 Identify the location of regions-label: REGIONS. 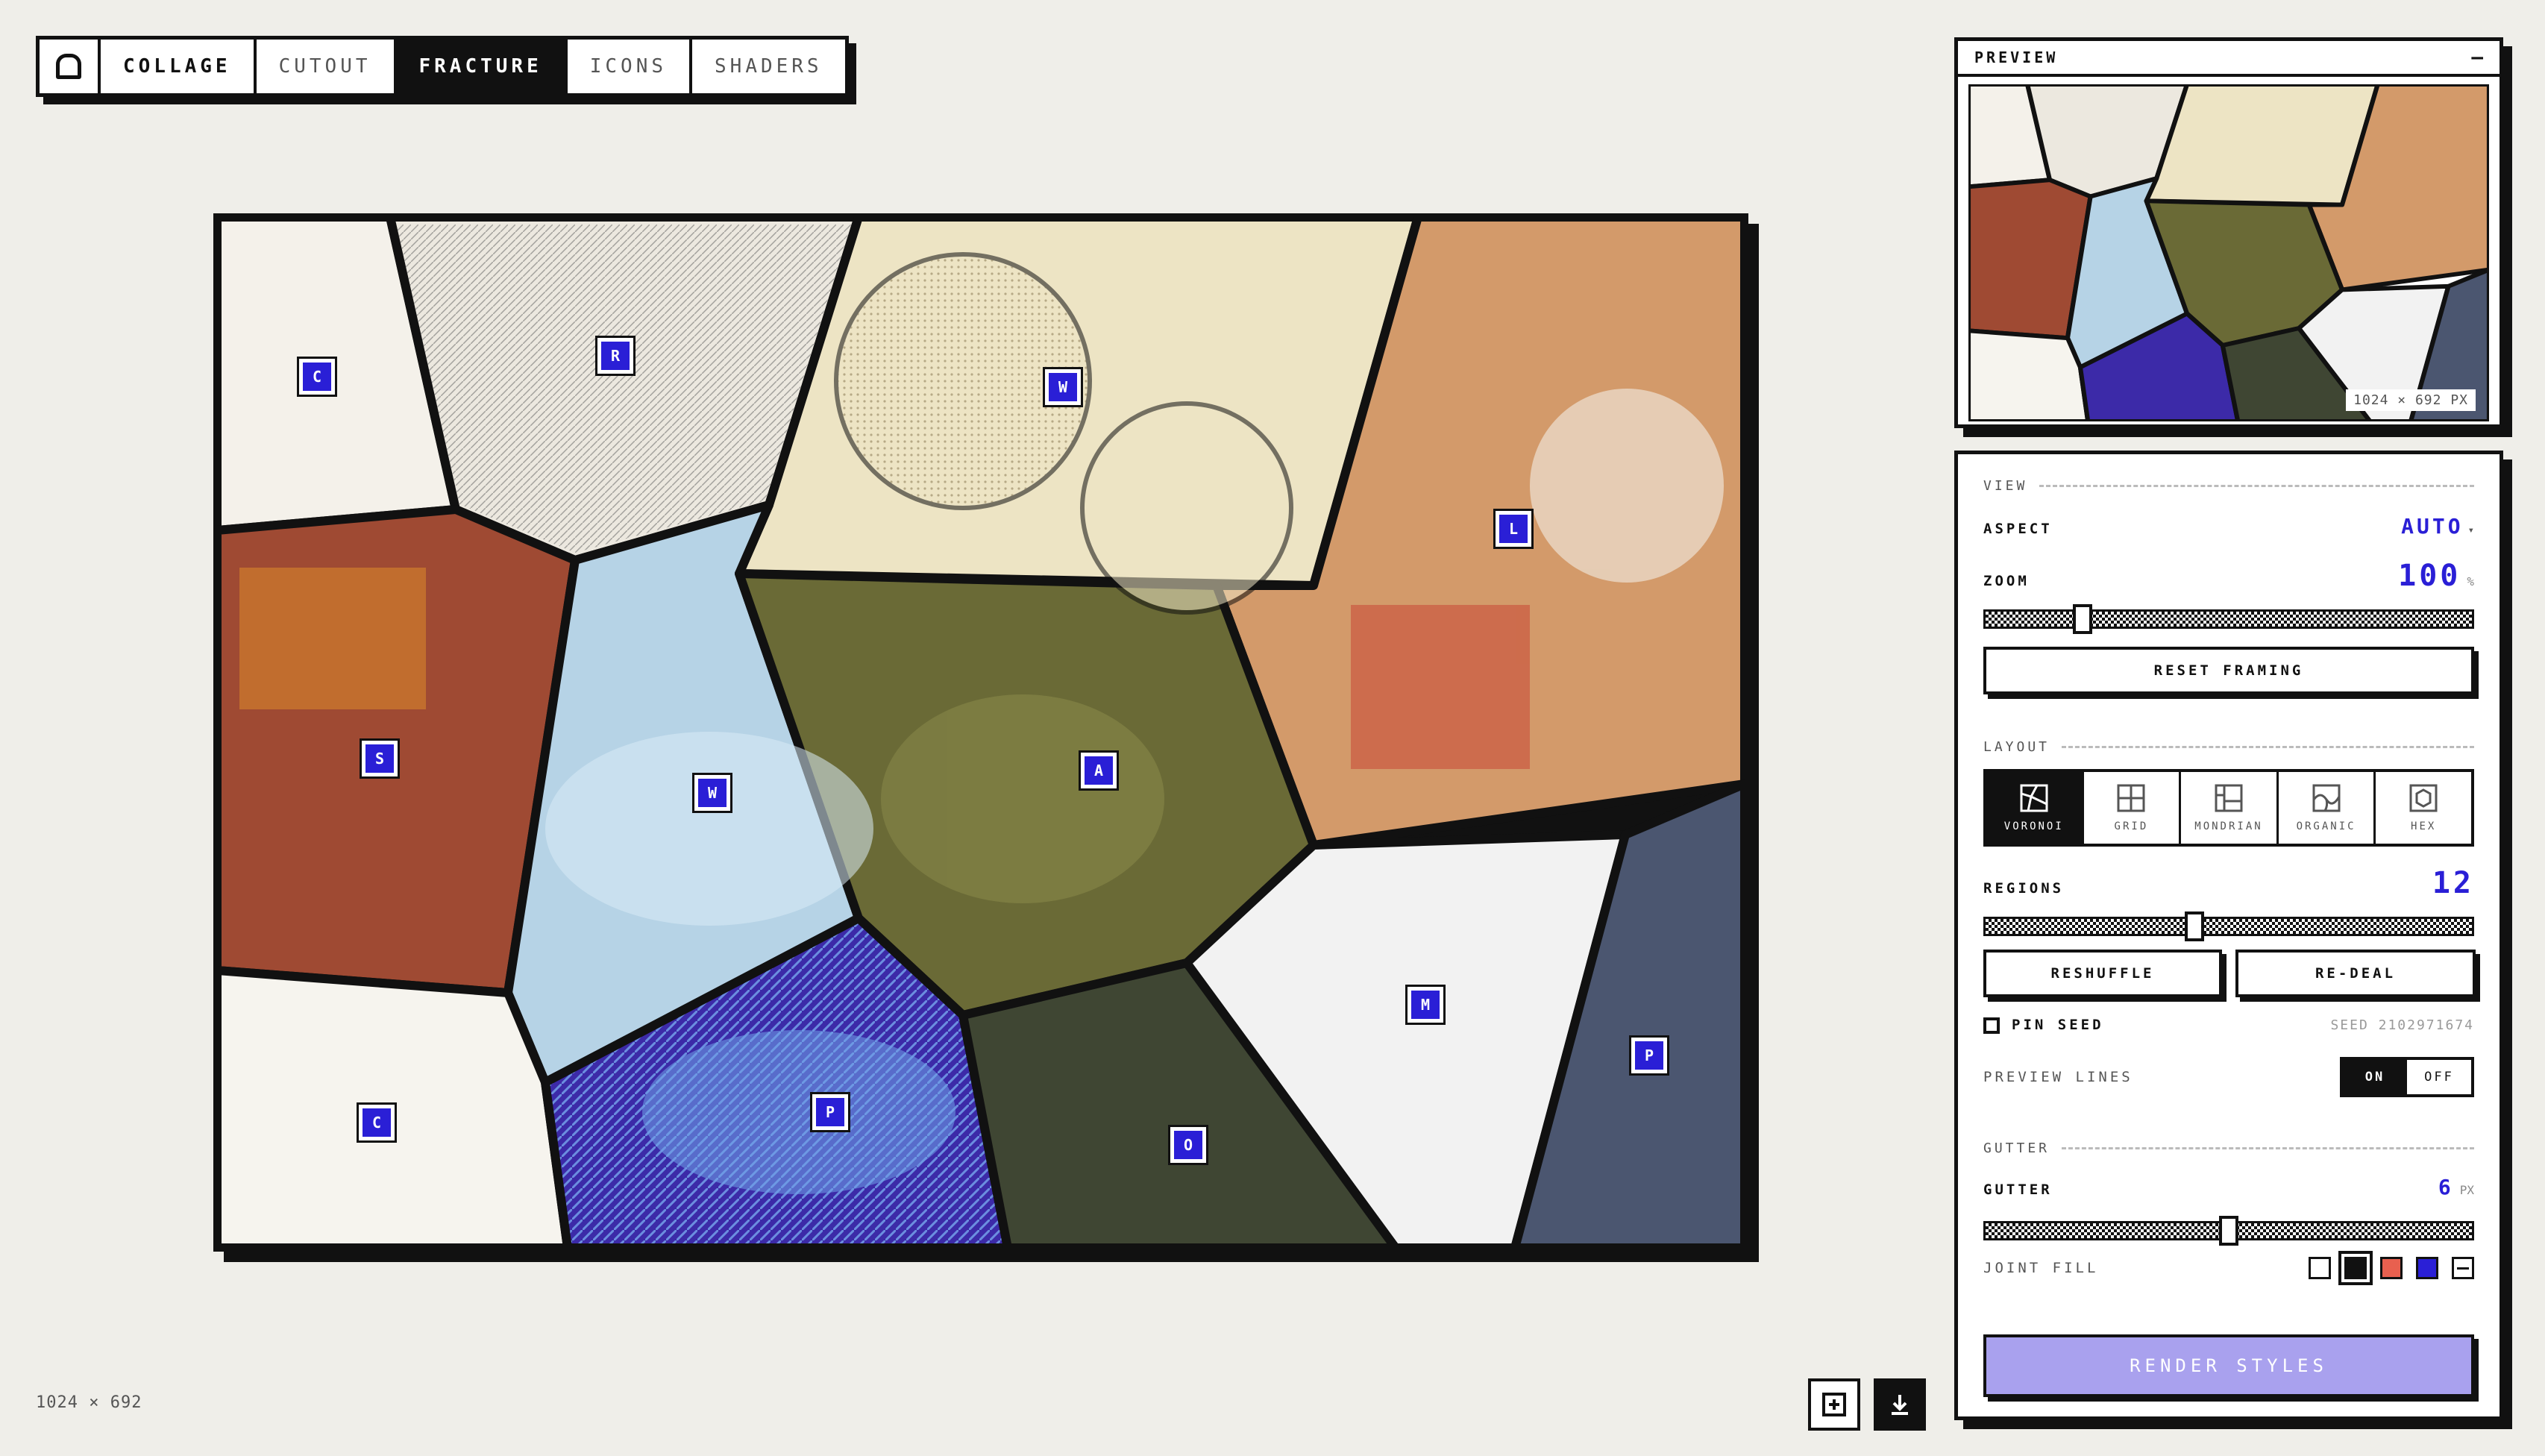
(2024, 888).